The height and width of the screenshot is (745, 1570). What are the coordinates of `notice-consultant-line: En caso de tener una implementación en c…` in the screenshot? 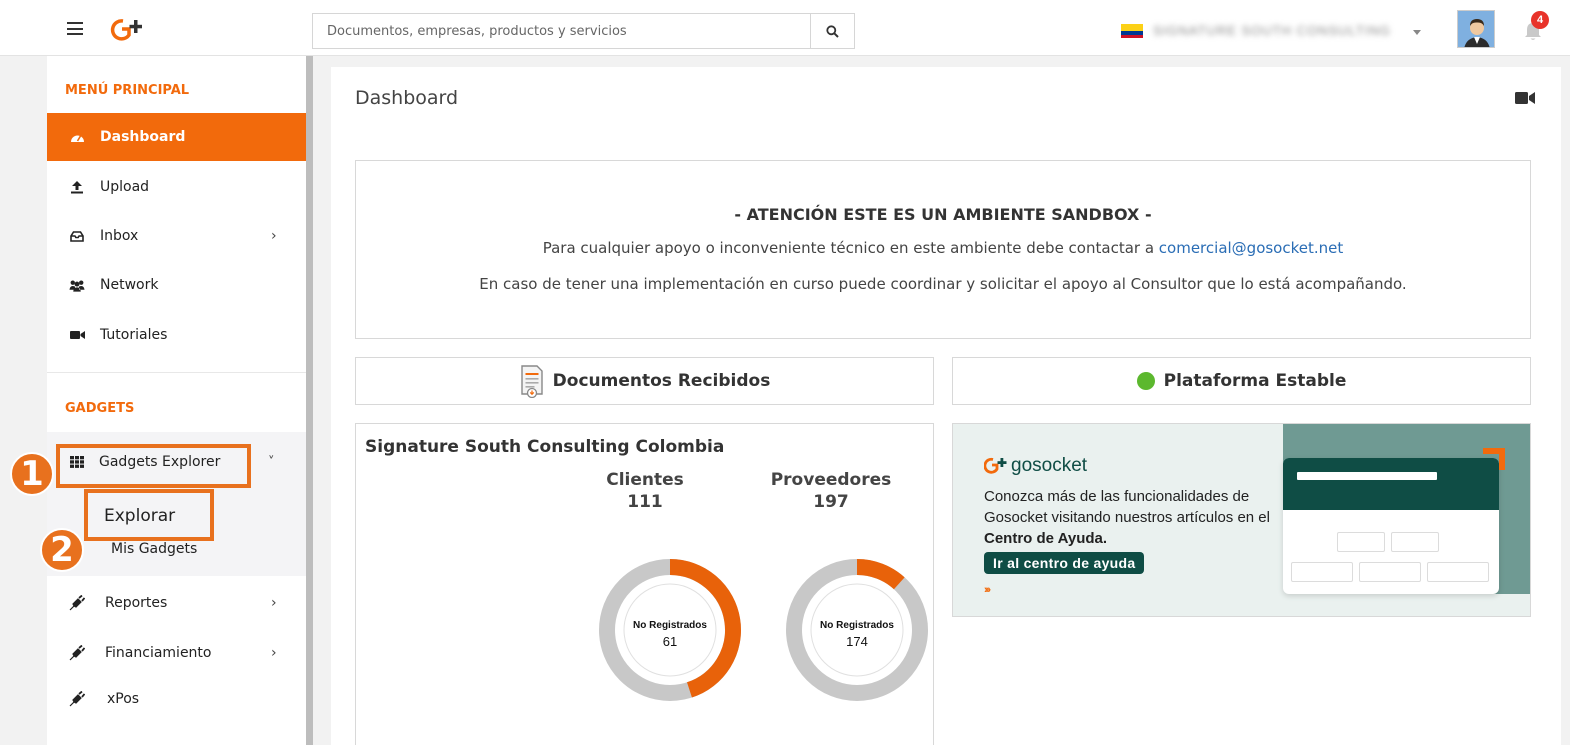 It's located at (943, 284).